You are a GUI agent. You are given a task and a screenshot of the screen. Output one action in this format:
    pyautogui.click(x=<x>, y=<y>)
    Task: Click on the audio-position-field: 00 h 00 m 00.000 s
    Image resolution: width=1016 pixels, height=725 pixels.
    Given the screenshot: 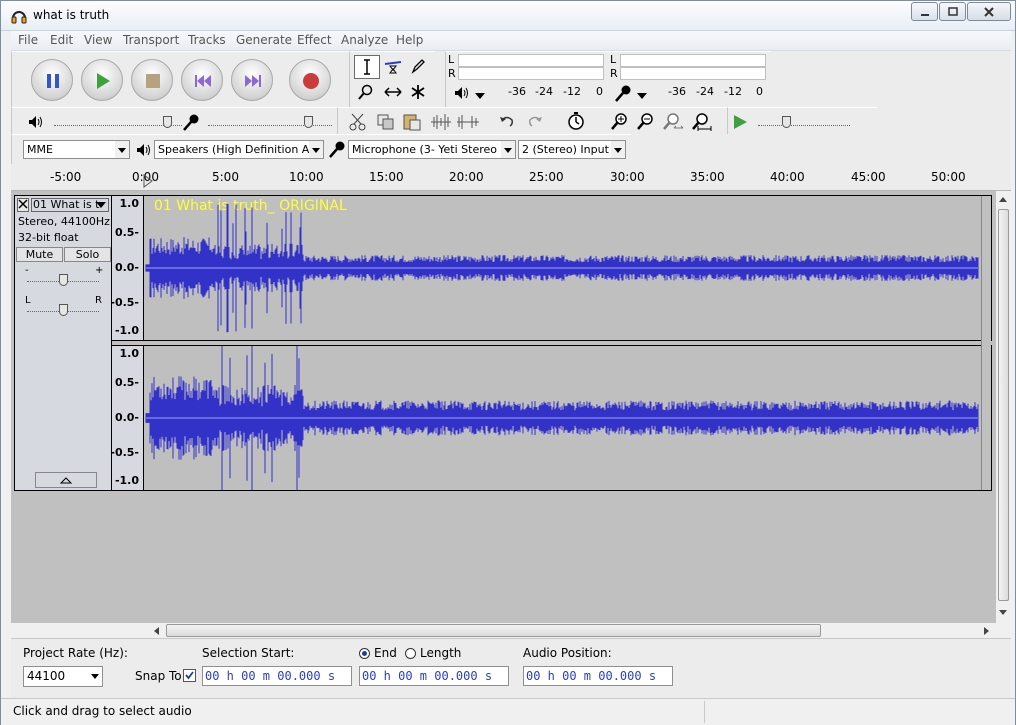 What is the action you would take?
    pyautogui.click(x=598, y=676)
    